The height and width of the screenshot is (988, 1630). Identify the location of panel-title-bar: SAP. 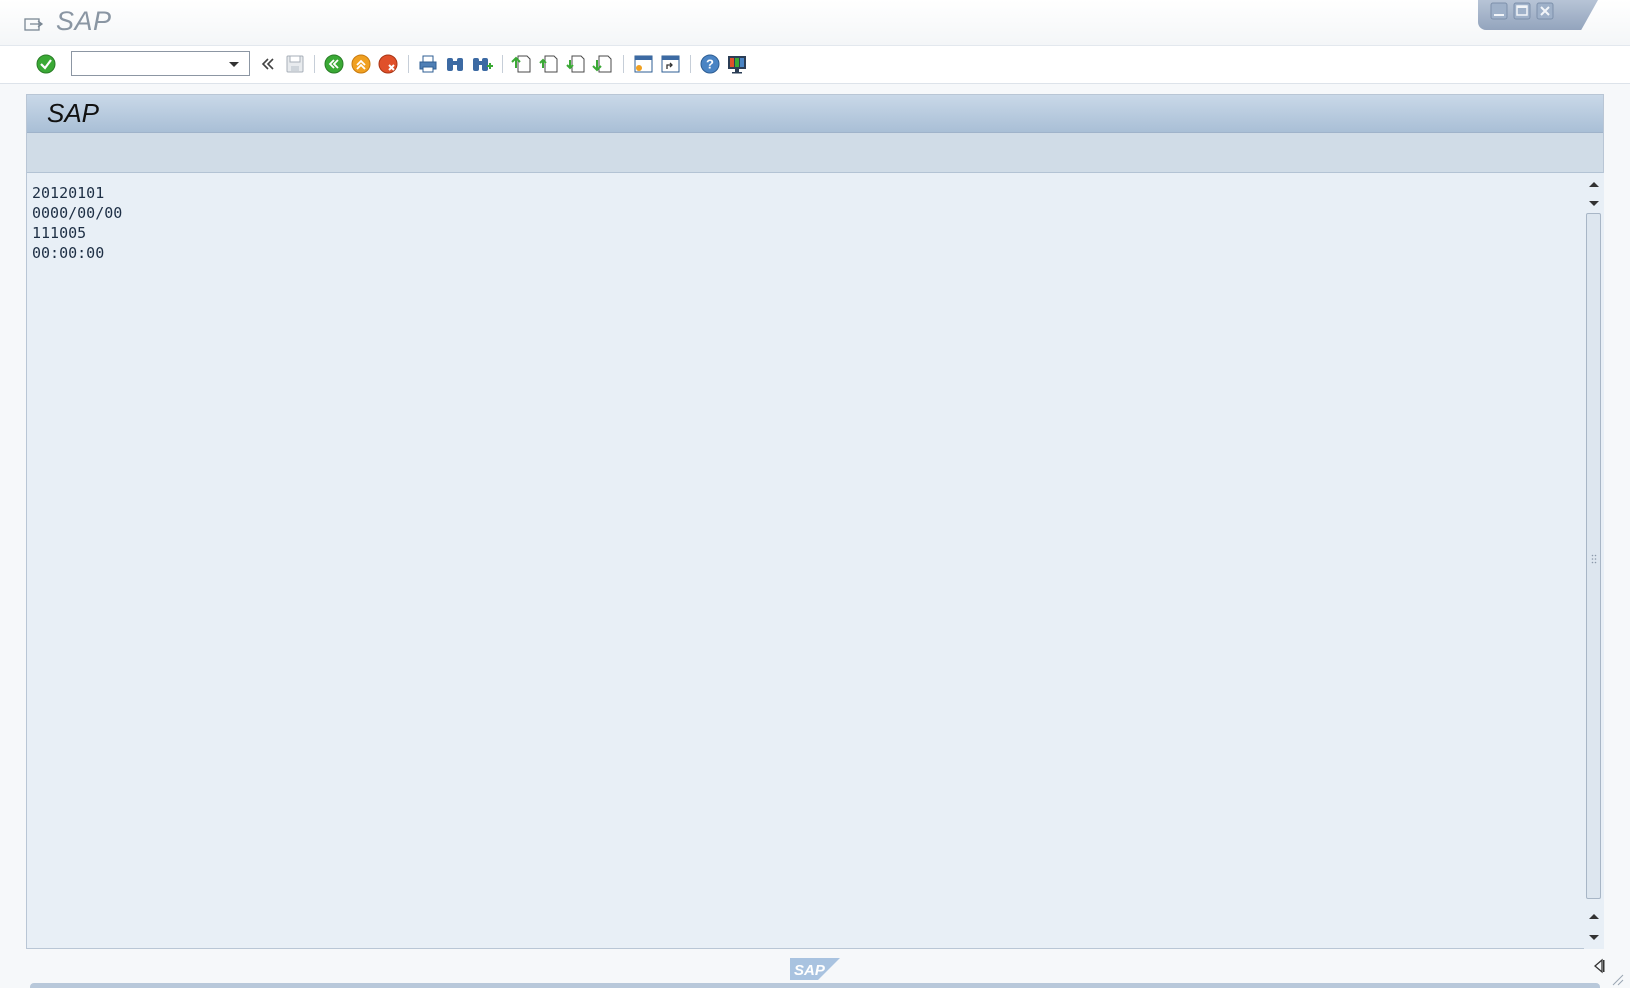
(815, 114).